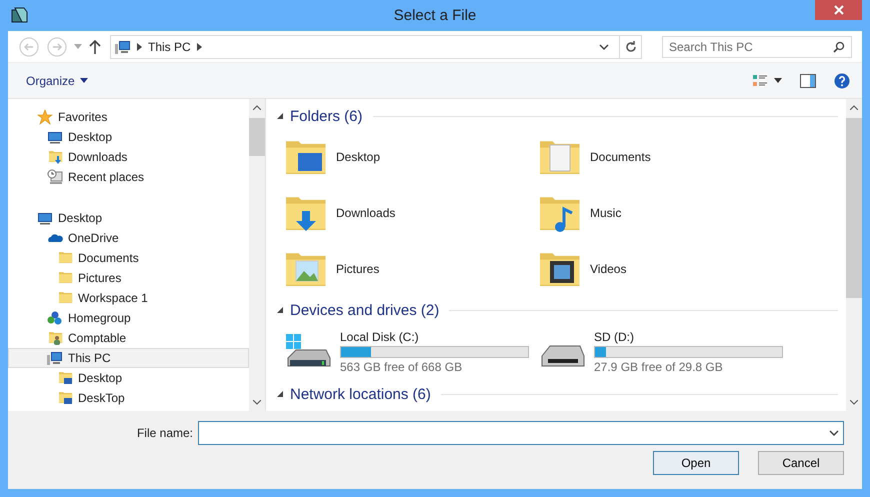  Describe the element at coordinates (358, 157) in the screenshot. I see `folder-name: Desktop` at that location.